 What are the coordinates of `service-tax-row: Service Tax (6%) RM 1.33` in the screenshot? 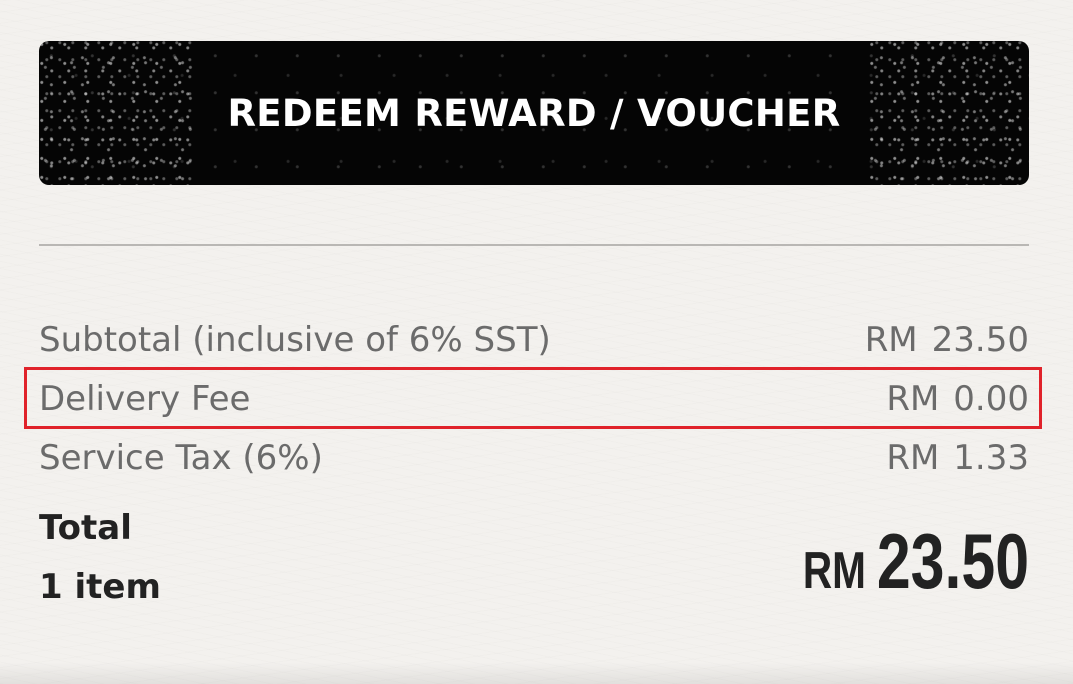 It's located at (534, 458).